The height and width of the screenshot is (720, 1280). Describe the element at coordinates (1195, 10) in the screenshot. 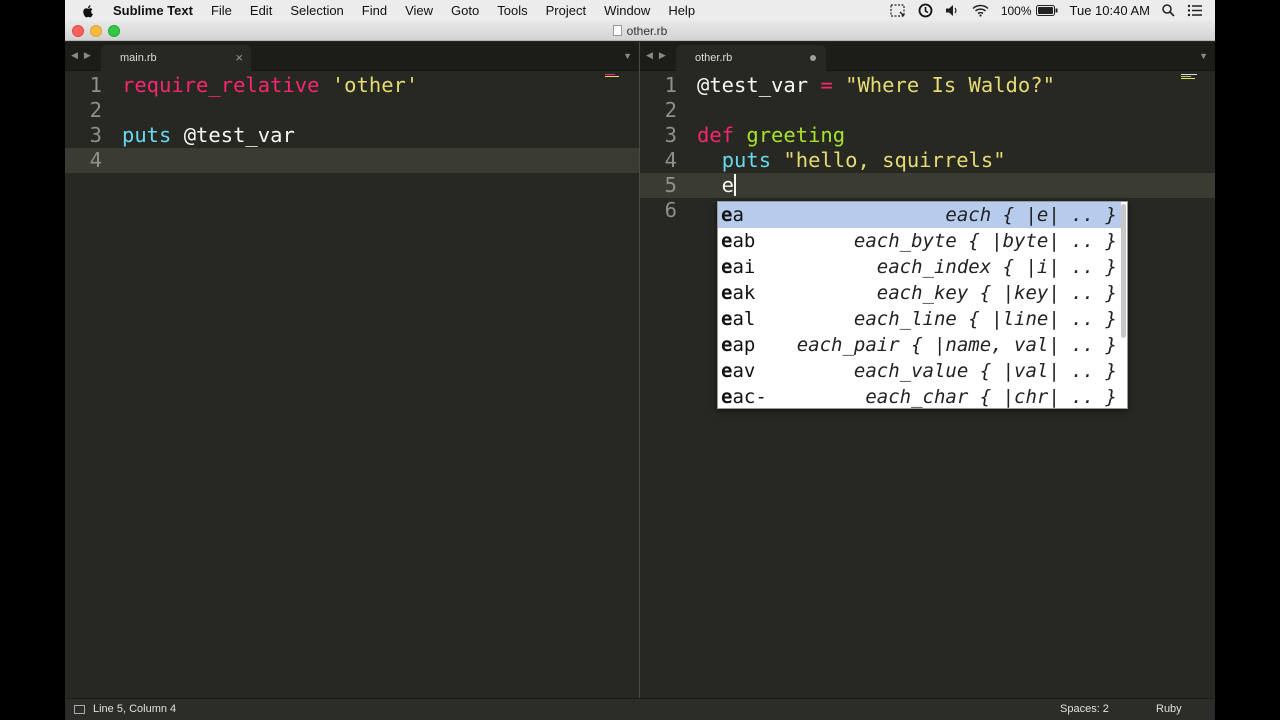

I see `notification-center-icon` at that location.